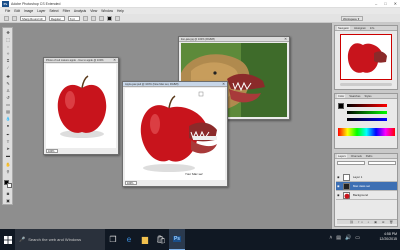 The width and height of the screenshot is (400, 250). I want to click on tab-info: Info, so click(372, 28).